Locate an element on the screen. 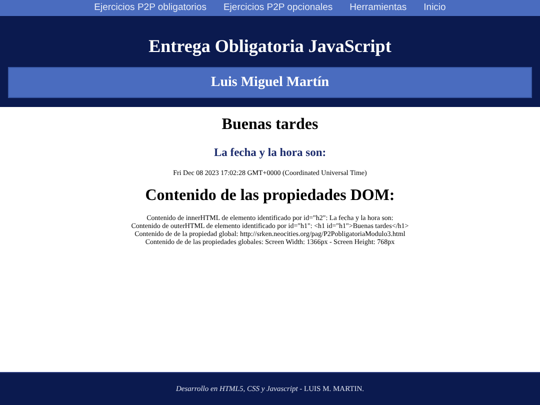  nav-link: Ejercicios P2P opcionales is located at coordinates (278, 8).